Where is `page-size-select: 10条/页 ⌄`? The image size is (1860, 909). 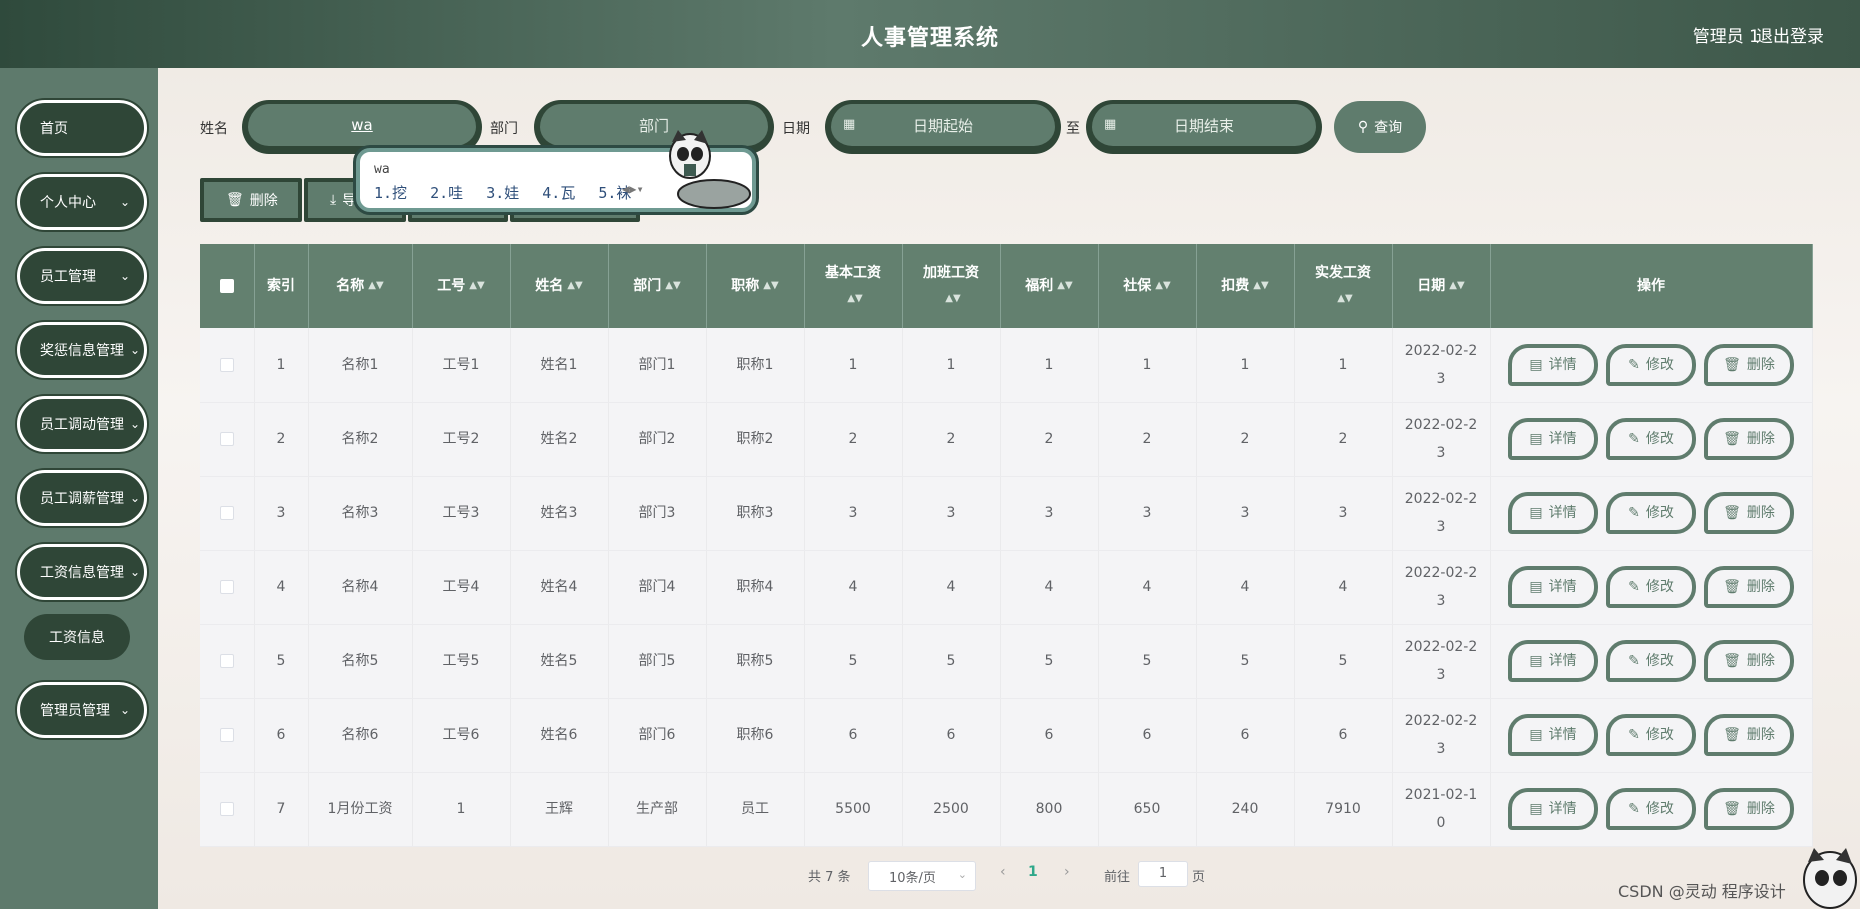
page-size-select: 10条/页 ⌄ is located at coordinates (922, 876).